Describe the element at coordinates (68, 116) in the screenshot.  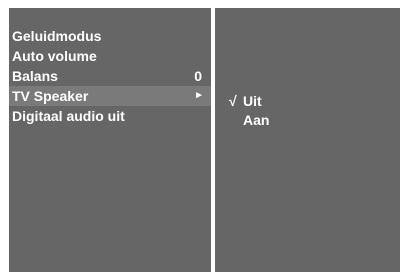
I see `menu-item-label: Digitaal audio uit` at that location.